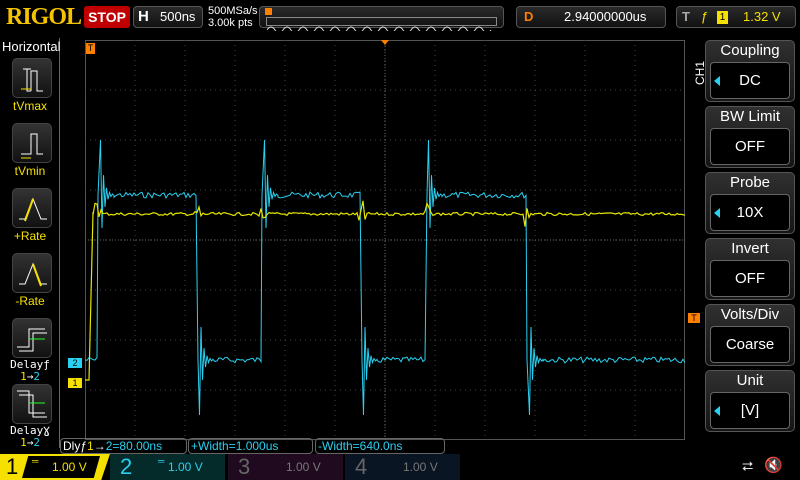 The width and height of the screenshot is (800, 480). What do you see at coordinates (90, 48) in the screenshot?
I see `trigger-position-marker: T` at bounding box center [90, 48].